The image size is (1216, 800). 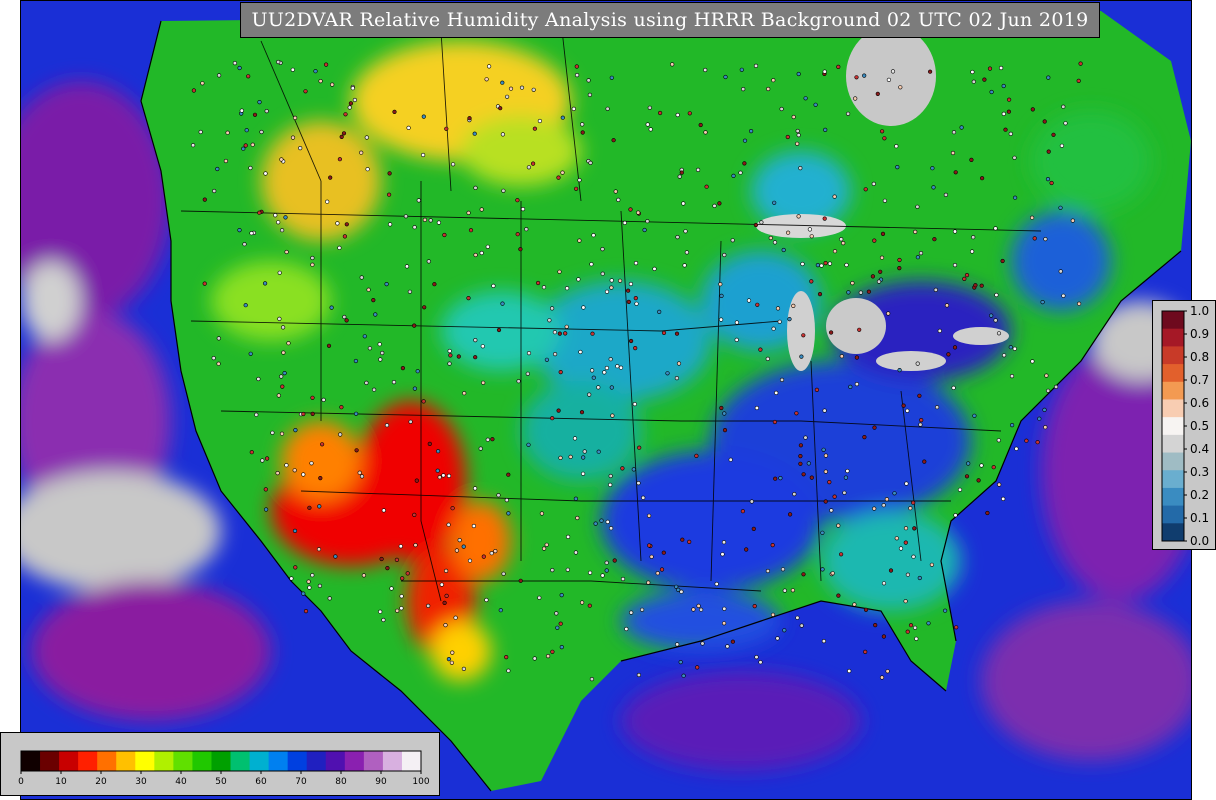 What do you see at coordinates (141, 782) in the screenshot?
I see `rh-colorbar-label: 30` at bounding box center [141, 782].